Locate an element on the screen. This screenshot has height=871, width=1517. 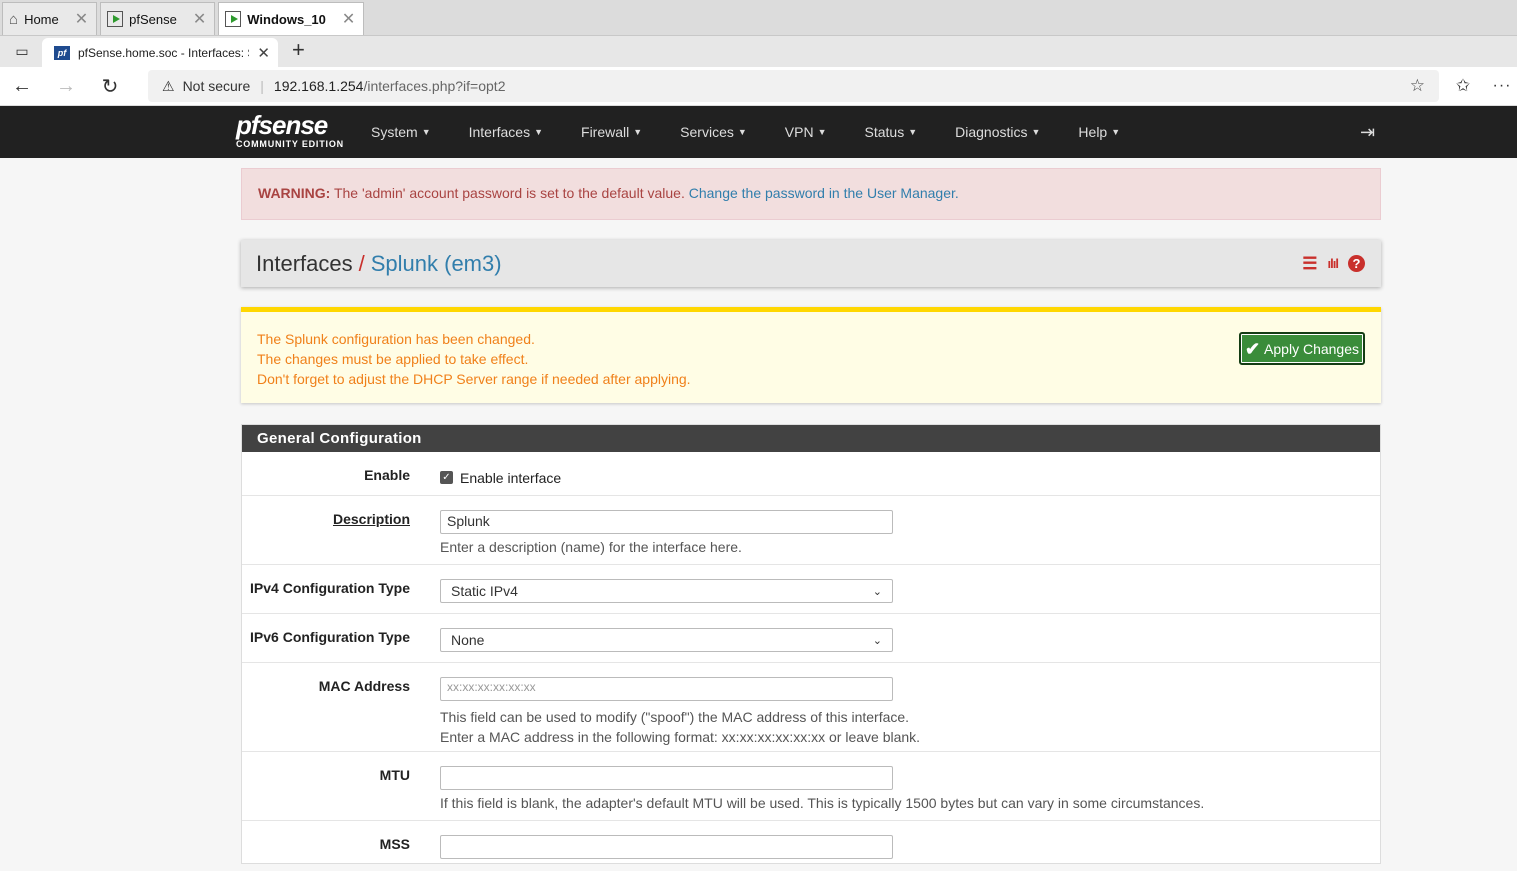
menu-diagnostics: Diagnostics ▼ is located at coordinates (997, 132).